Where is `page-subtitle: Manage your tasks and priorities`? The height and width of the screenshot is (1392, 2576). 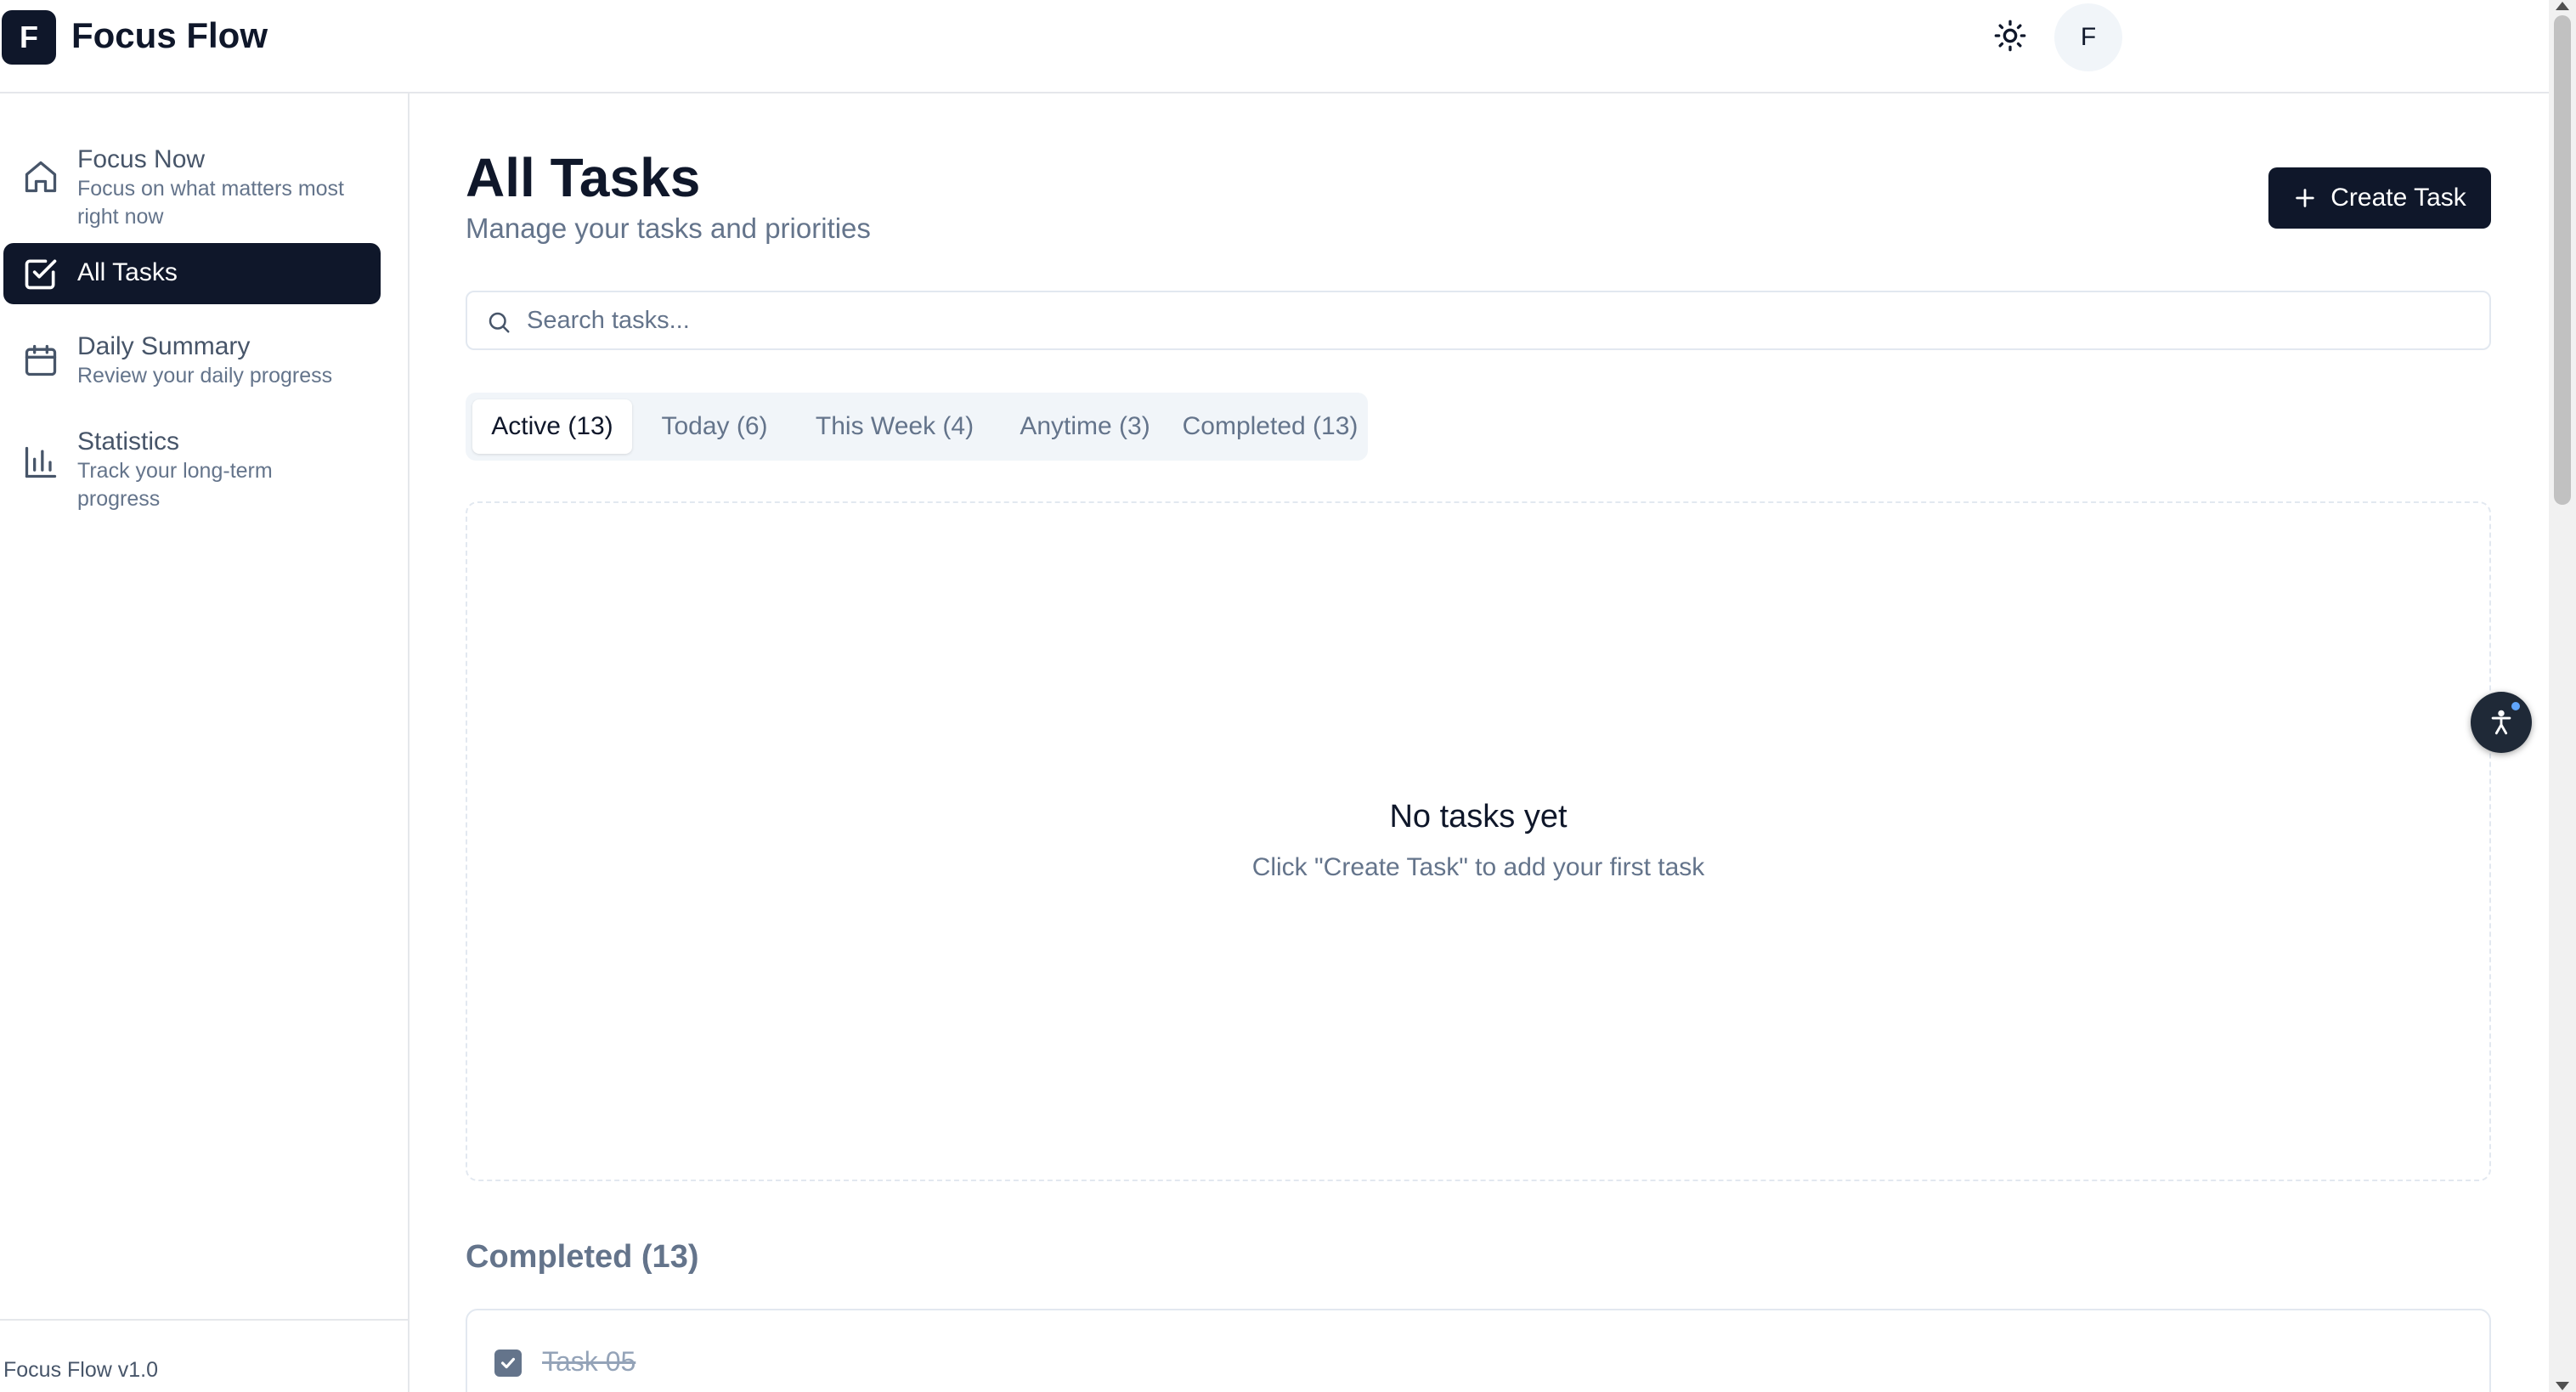 page-subtitle: Manage your tasks and priorities is located at coordinates (668, 228).